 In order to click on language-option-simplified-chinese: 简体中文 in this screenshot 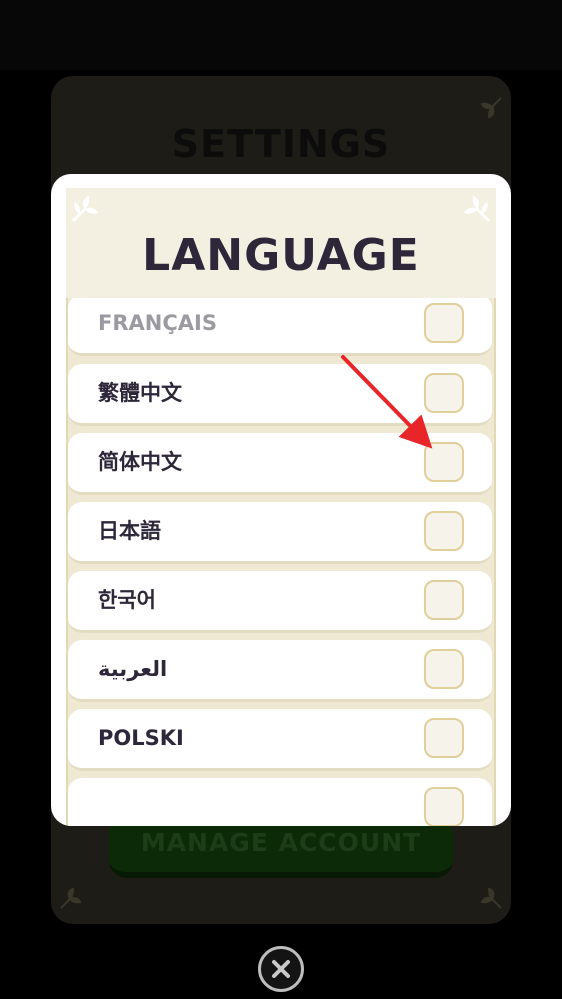, I will do `click(280, 464)`.